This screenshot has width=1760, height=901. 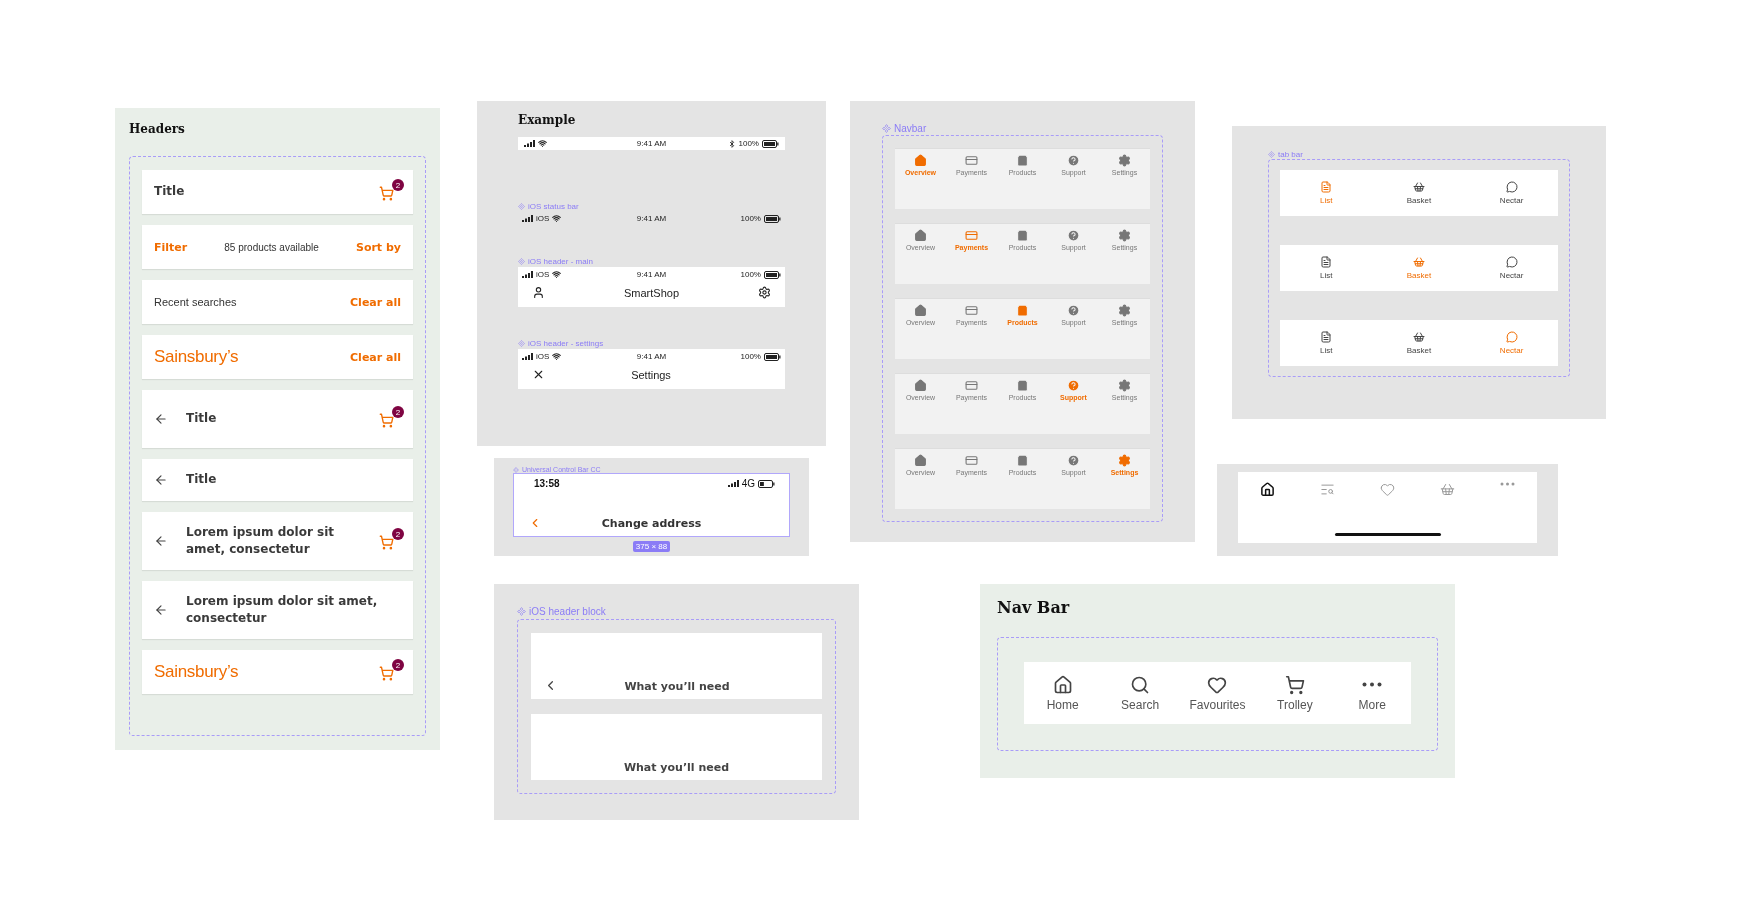 What do you see at coordinates (553, 206) in the screenshot?
I see `component-label: iOS status bar` at bounding box center [553, 206].